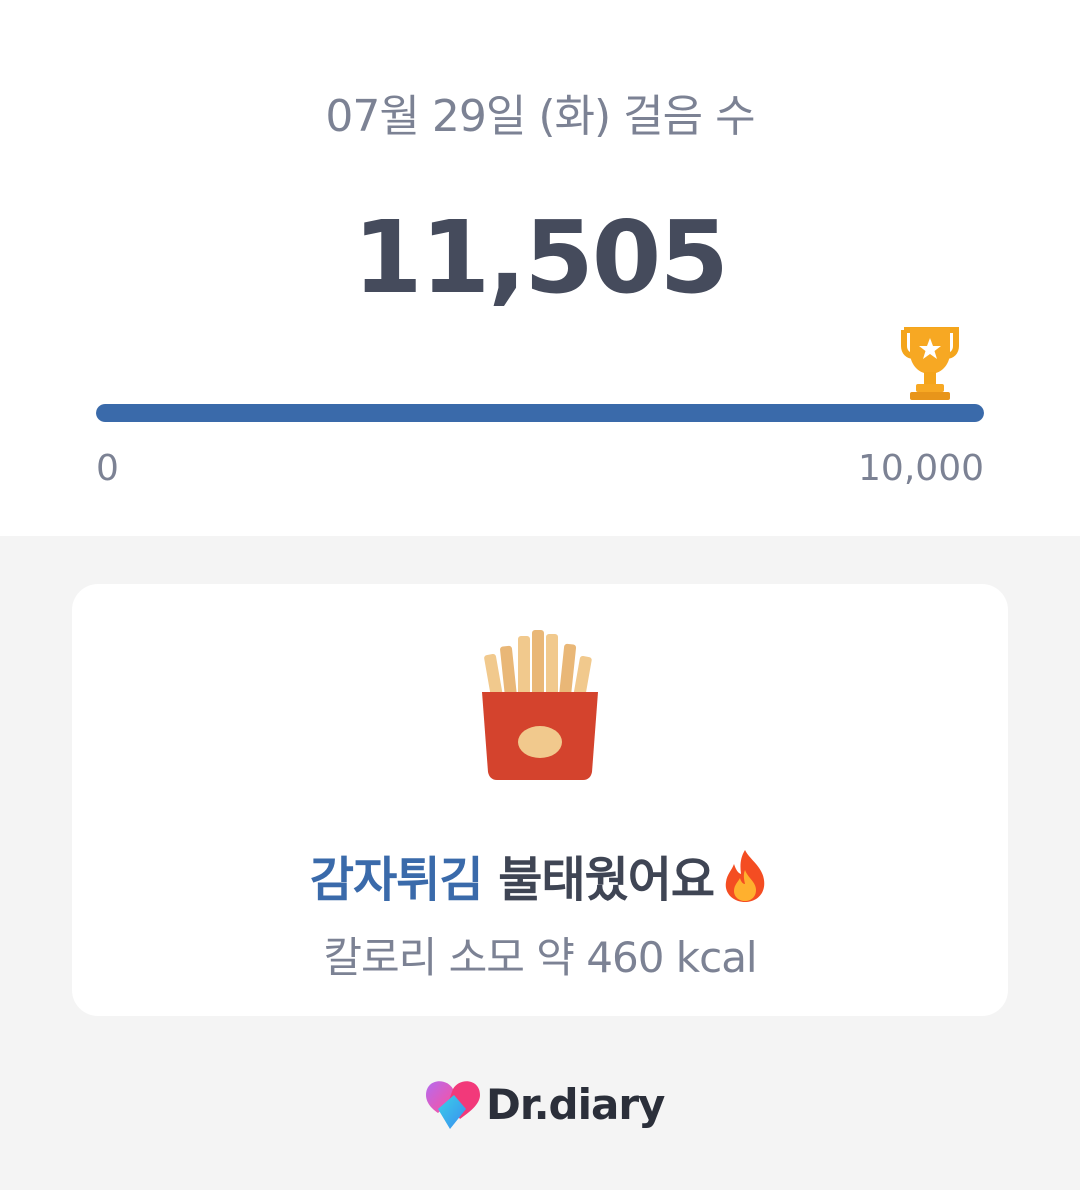 This screenshot has width=1080, height=1190. I want to click on step-count: 11,505, so click(541, 257).